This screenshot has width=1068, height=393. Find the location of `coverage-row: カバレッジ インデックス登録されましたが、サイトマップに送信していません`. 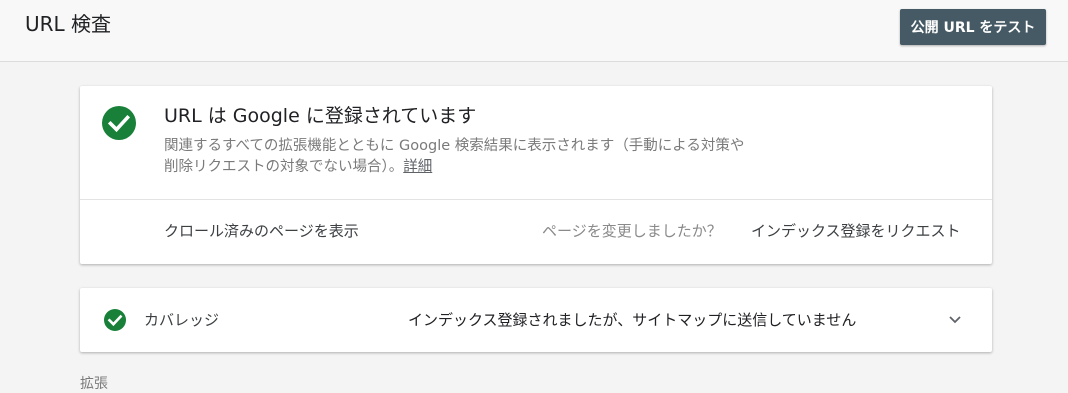

coverage-row: カバレッジ インデックス登録されましたが、サイトマップに送信していません is located at coordinates (536, 320).